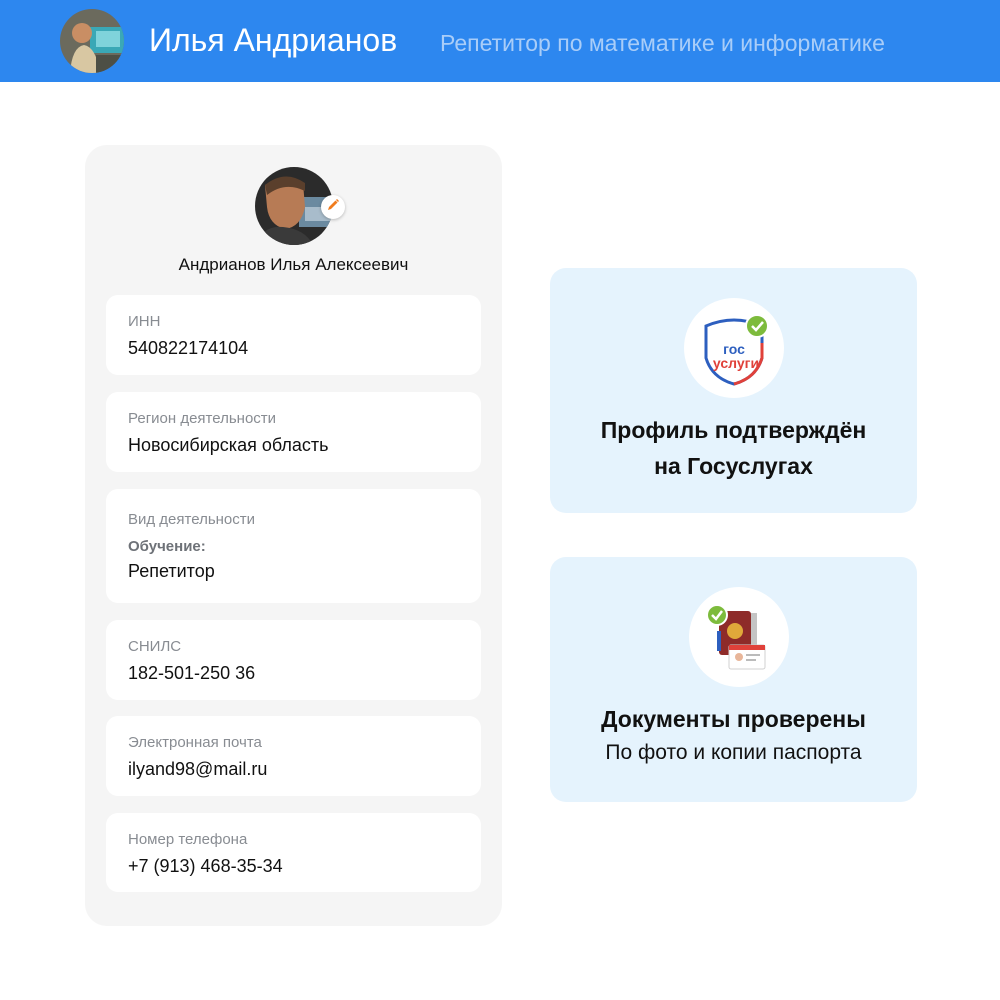 This screenshot has height=1000, width=1000. What do you see at coordinates (273, 40) in the screenshot?
I see `header-name: Илья Андрианов` at bounding box center [273, 40].